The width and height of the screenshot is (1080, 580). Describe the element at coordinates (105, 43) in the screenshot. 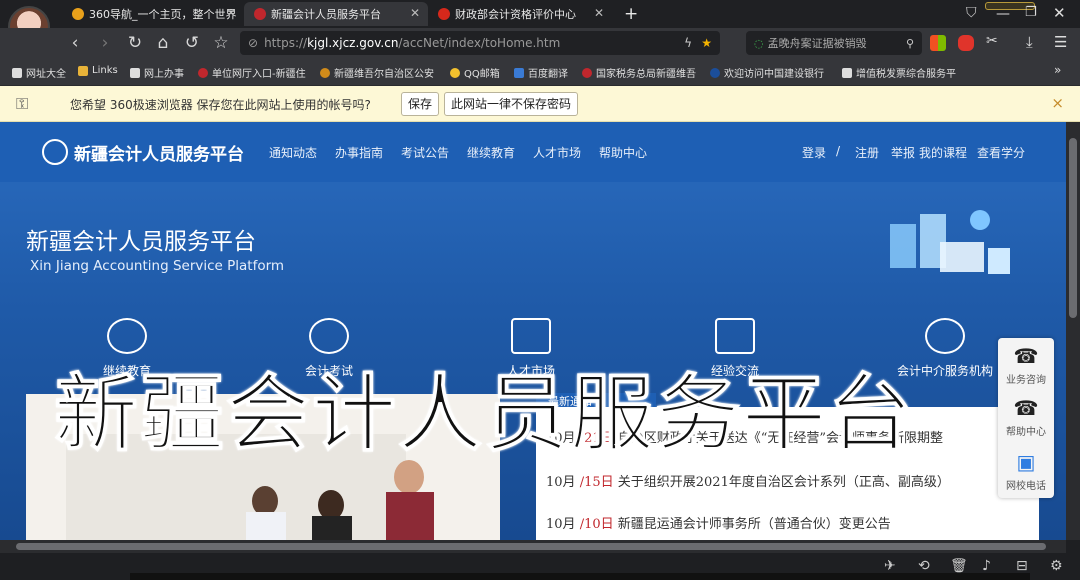

I see `forward-icon: ›` at that location.